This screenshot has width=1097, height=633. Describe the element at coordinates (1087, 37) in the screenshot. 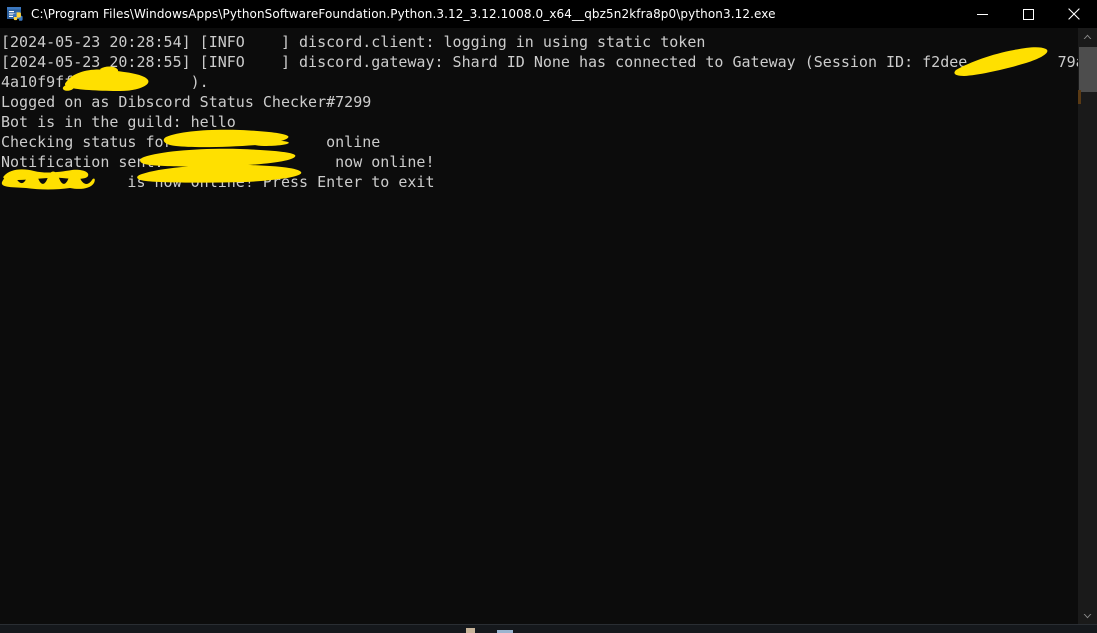

I see `scroll-up-arrow` at that location.